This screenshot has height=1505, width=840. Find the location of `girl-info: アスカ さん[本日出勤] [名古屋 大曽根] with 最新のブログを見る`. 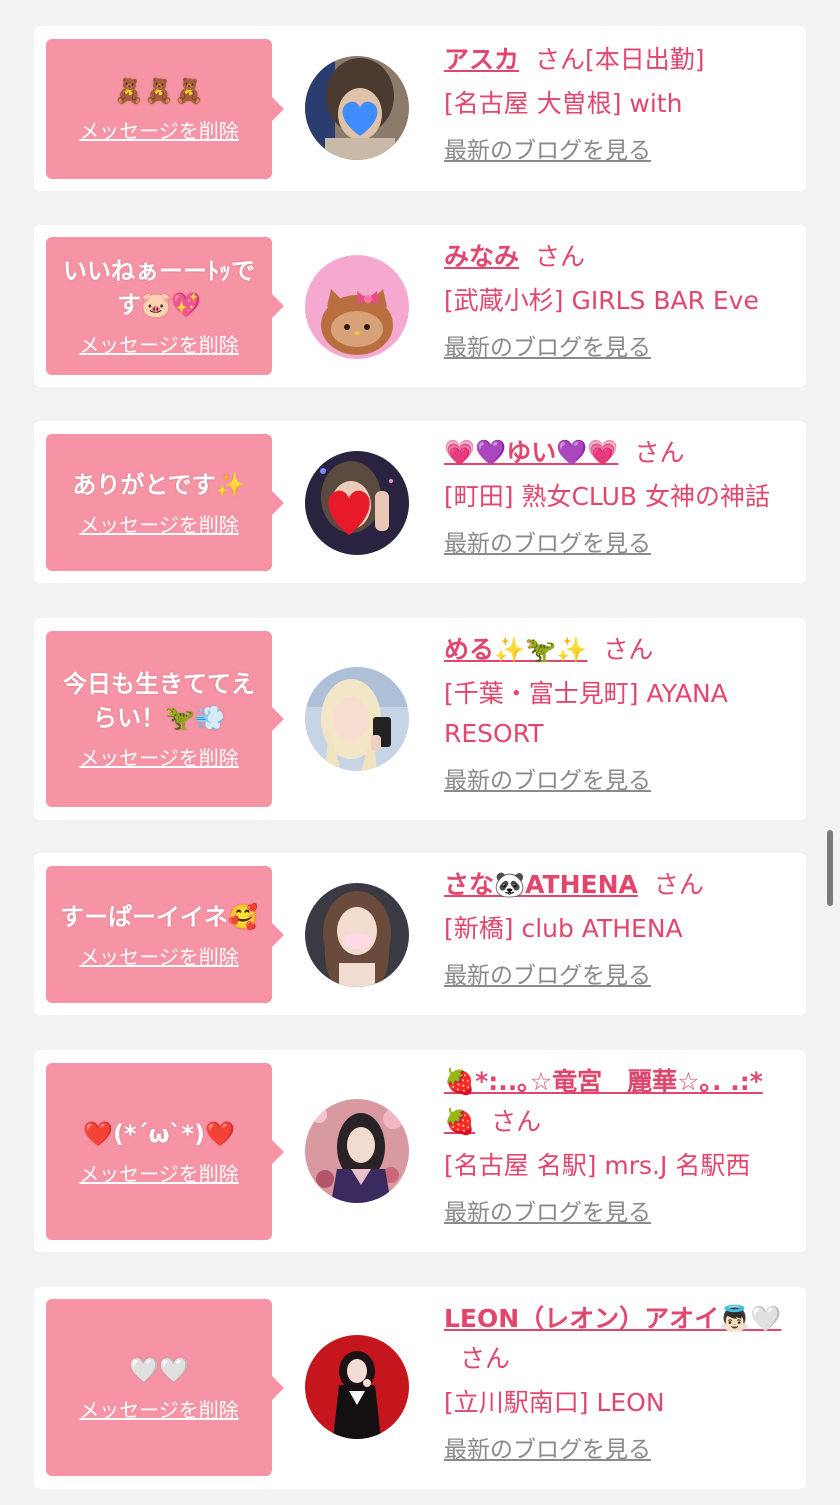

girl-info: アスカ さん[本日出勤] [名古屋 大曽根] with 最新のブログを見る is located at coordinates (618, 103).